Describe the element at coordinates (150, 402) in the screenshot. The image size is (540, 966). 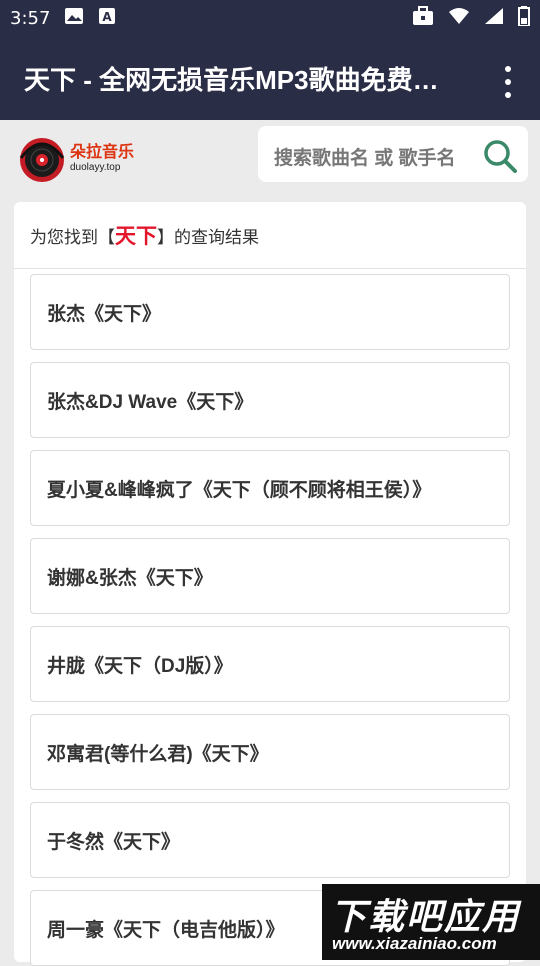
I see `song-title: 张杰&DJ Wave《天下》` at that location.